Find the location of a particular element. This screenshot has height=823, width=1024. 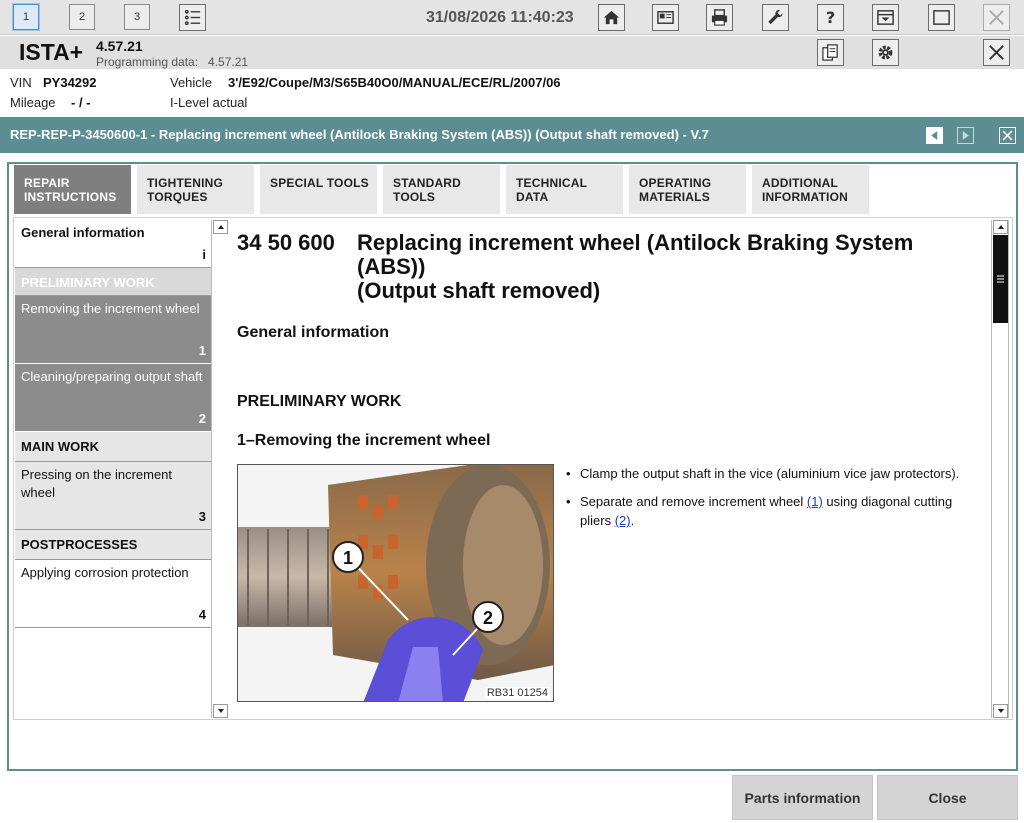

doc-scroll-thumb is located at coordinates (1000, 279).